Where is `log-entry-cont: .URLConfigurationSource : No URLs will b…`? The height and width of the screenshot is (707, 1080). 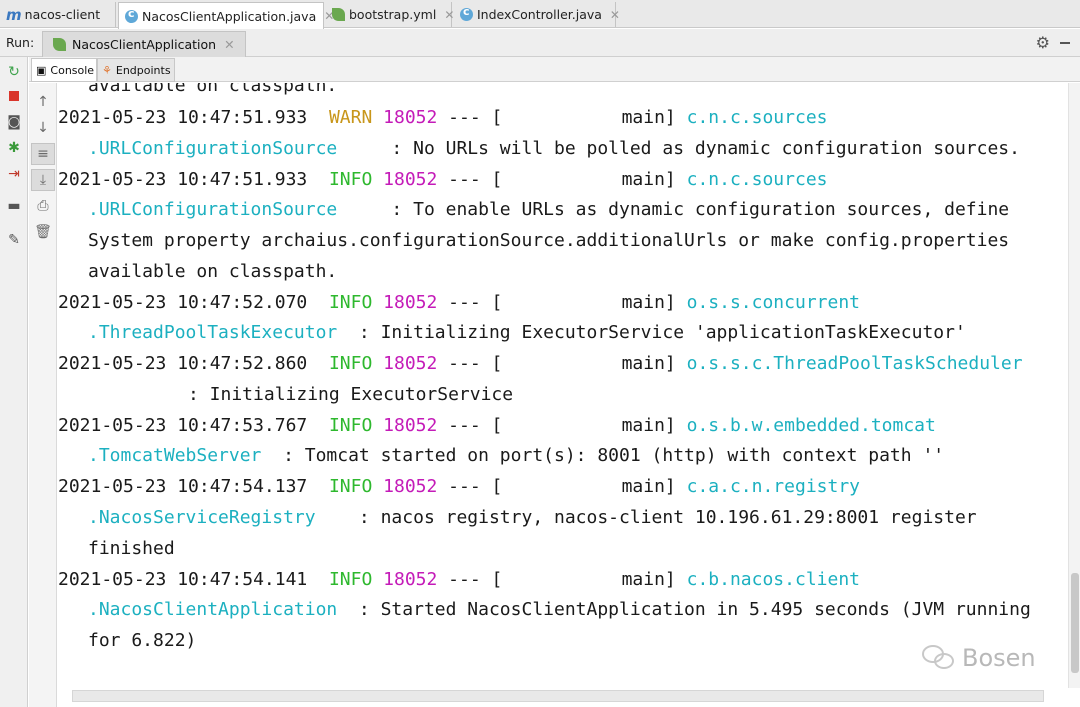
log-entry-cont: .URLConfigurationSource : No URLs will b… is located at coordinates (554, 148).